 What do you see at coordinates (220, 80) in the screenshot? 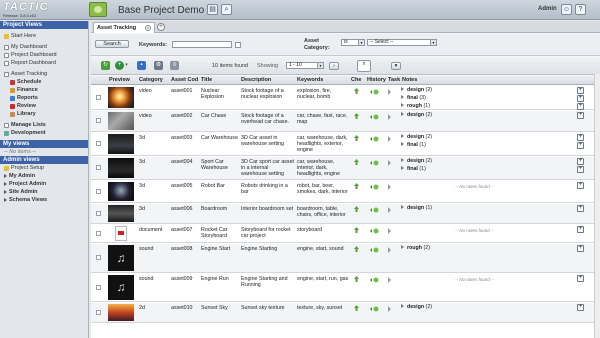
I see `col-title: Title` at bounding box center [220, 80].